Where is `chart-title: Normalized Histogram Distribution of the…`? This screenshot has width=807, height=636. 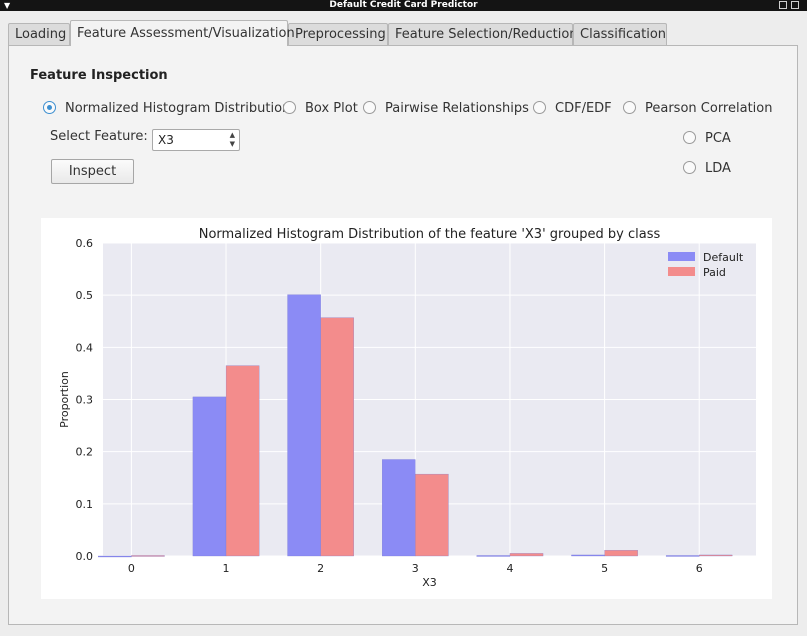 chart-title: Normalized Histogram Distribution of the… is located at coordinates (430, 234).